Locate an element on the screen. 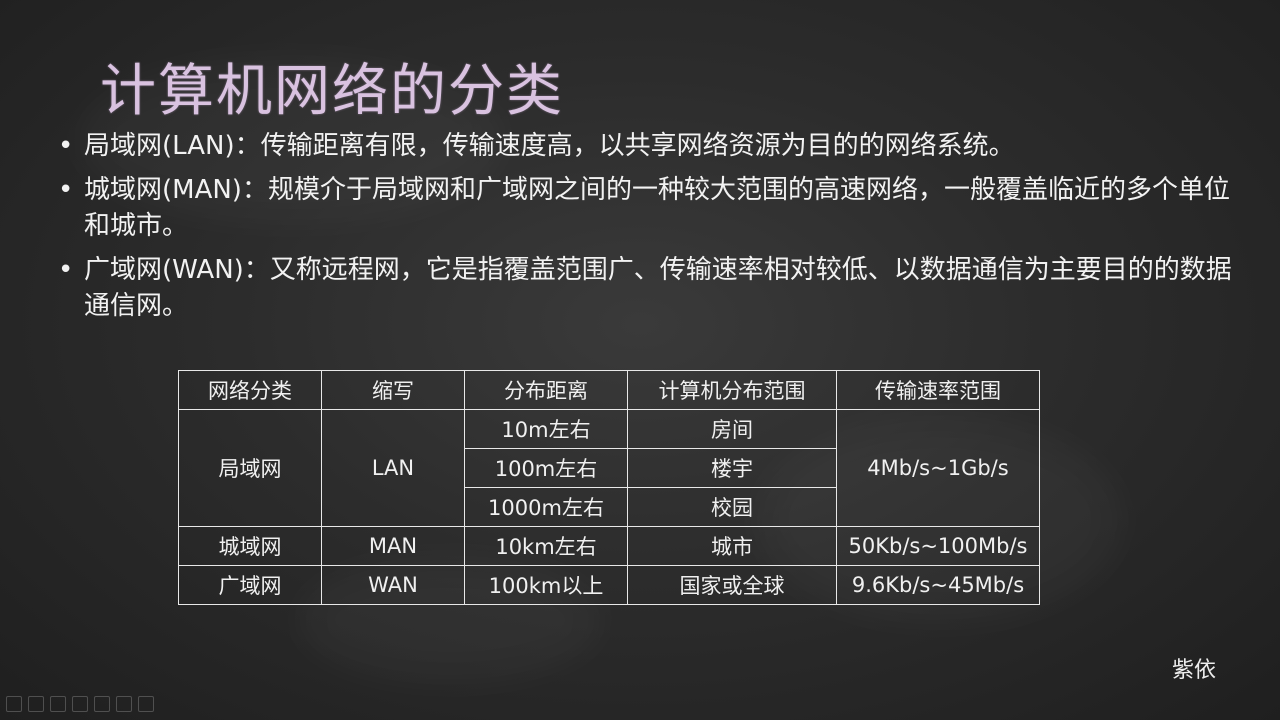  cell-abbr: MAN is located at coordinates (393, 546).